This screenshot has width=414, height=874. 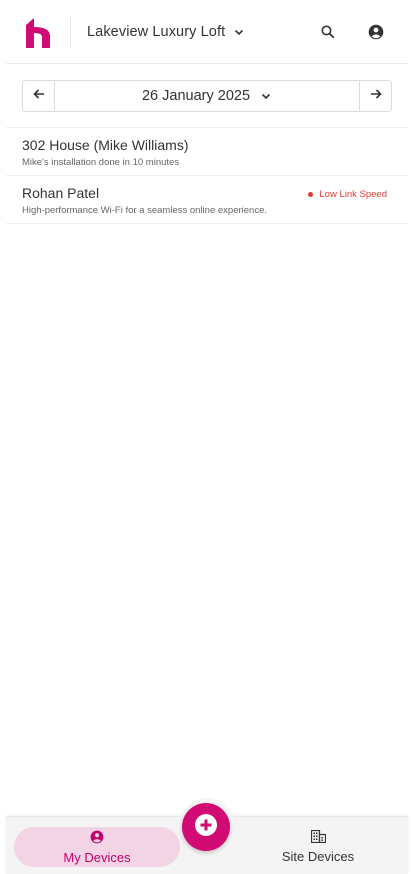 I want to click on status-dot-icon, so click(x=311, y=194).